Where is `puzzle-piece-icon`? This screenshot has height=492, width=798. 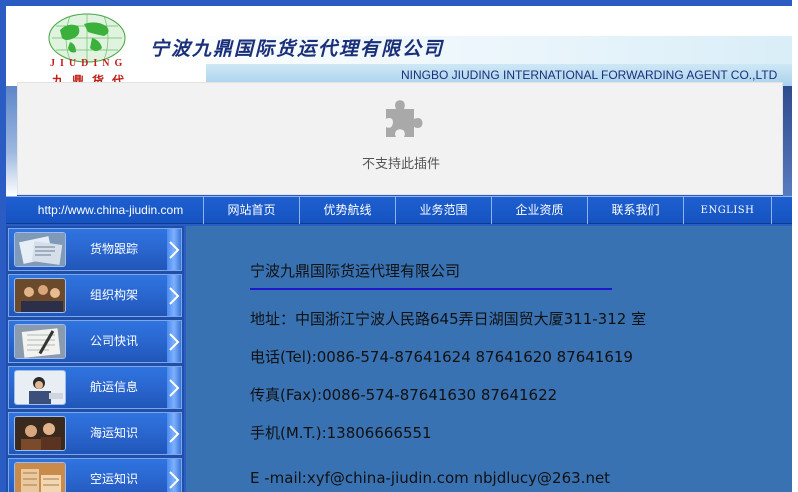
puzzle-piece-icon is located at coordinates (404, 118).